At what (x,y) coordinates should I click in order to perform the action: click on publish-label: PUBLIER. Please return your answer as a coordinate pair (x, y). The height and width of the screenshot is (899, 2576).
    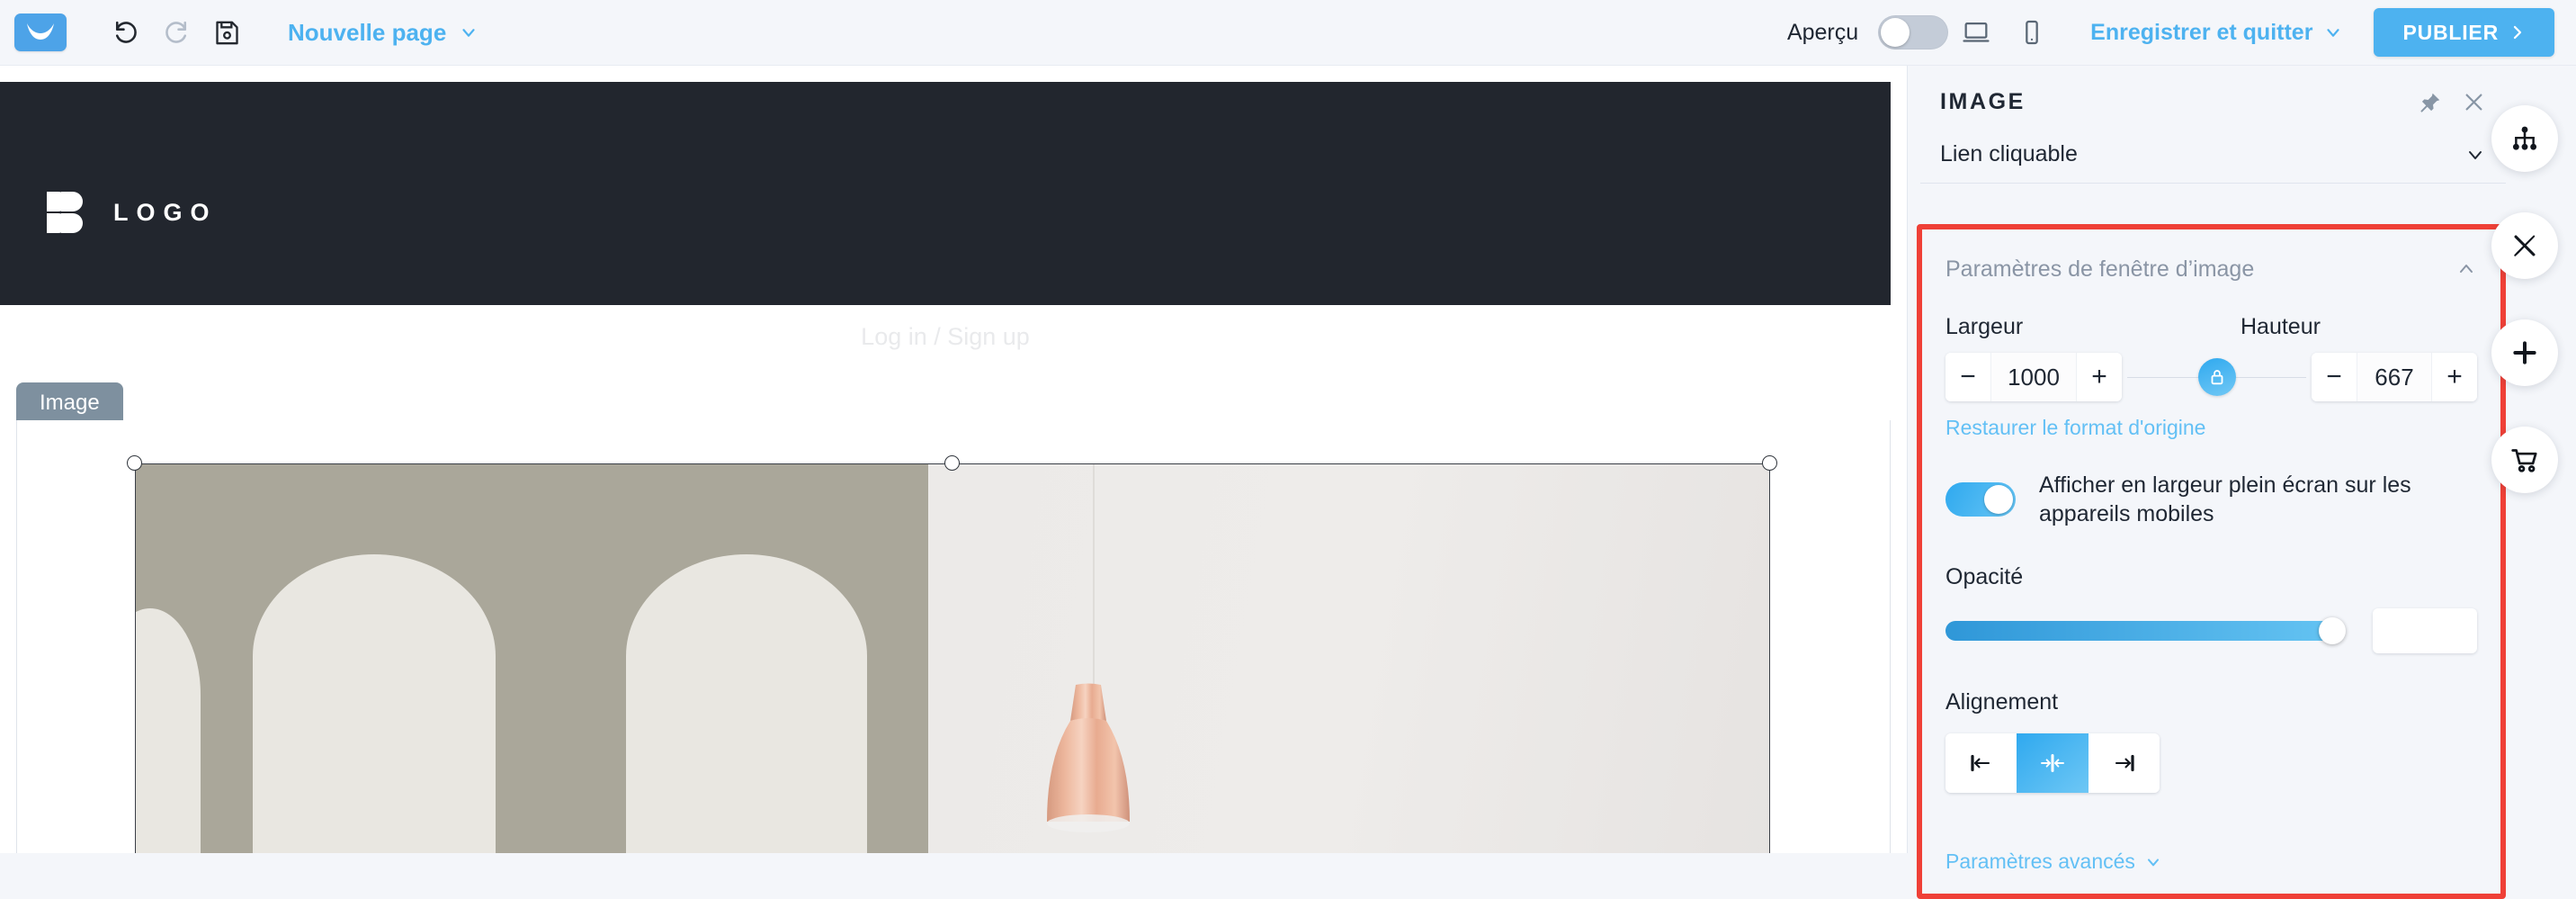
    Looking at the image, I should click on (2450, 32).